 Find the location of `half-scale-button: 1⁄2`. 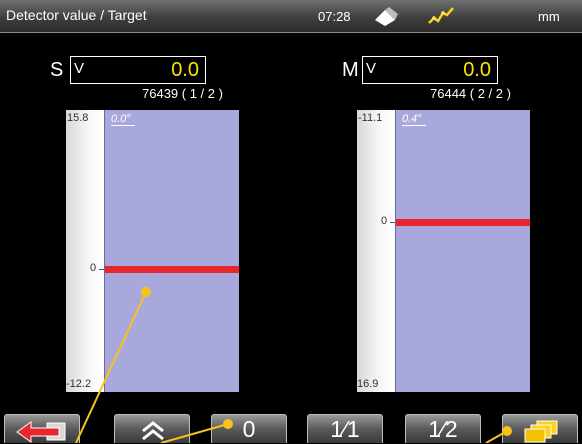

half-scale-button: 1⁄2 is located at coordinates (443, 428).